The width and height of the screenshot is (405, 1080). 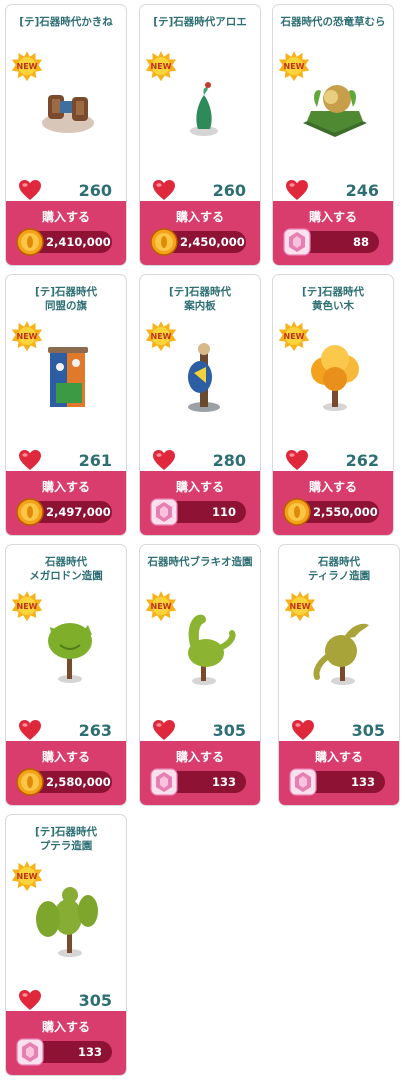 I want to click on buy-button: 購入する 2,410,000, so click(x=66, y=233).